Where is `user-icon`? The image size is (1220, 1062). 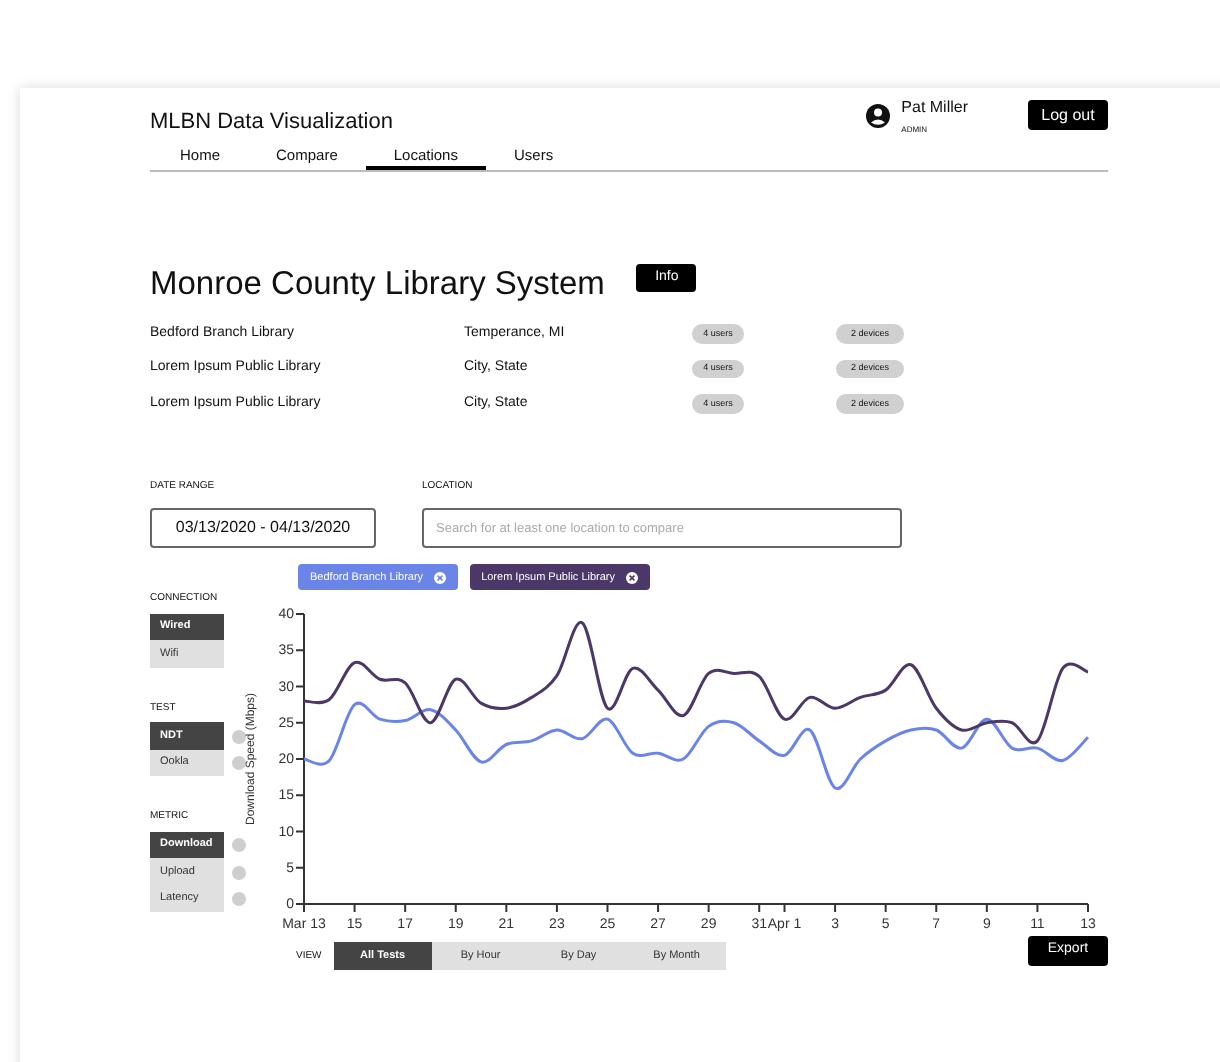 user-icon is located at coordinates (877, 116).